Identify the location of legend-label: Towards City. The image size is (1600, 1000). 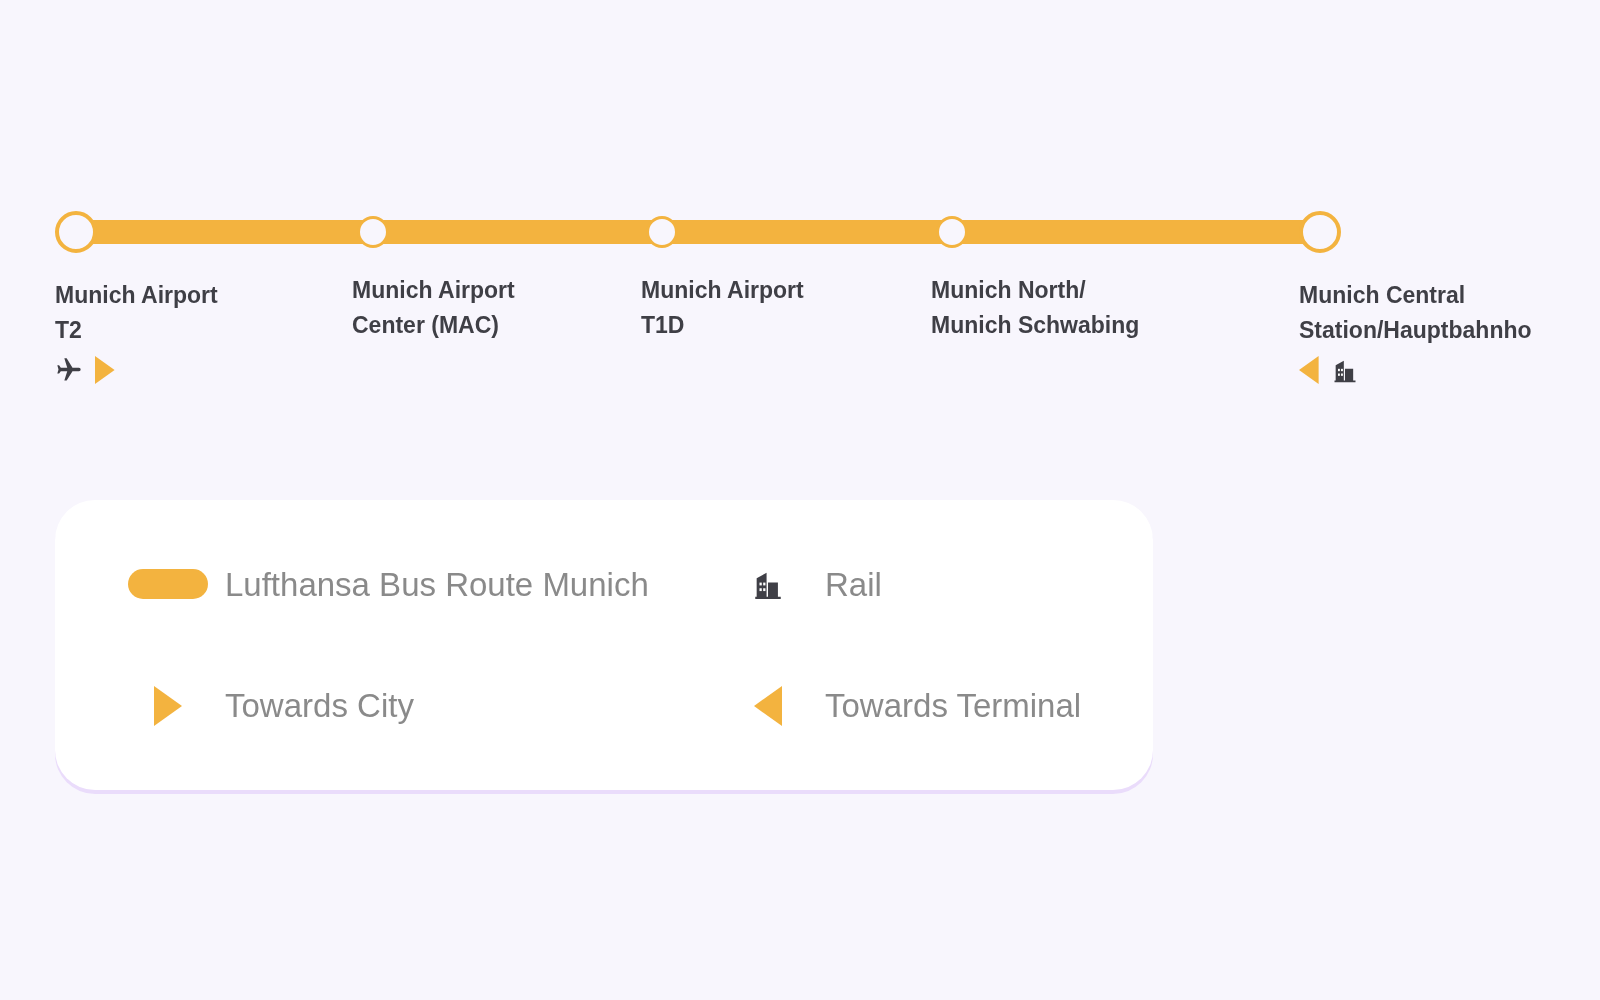
(319, 706).